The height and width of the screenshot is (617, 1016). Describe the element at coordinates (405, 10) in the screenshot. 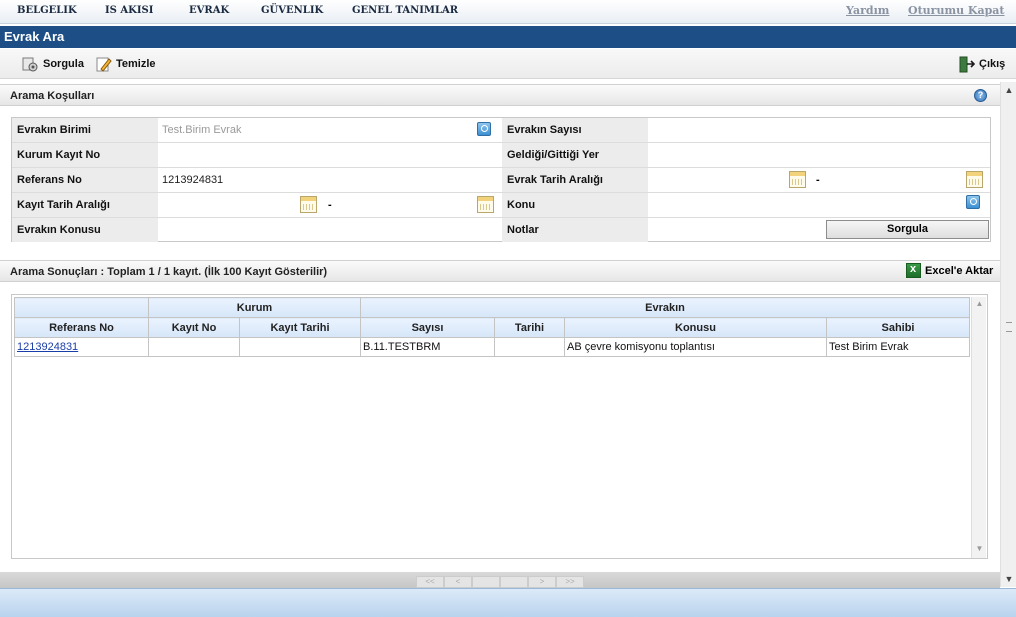

I see `menu-genel-tanimlar: GENEL TANIMLAR` at that location.